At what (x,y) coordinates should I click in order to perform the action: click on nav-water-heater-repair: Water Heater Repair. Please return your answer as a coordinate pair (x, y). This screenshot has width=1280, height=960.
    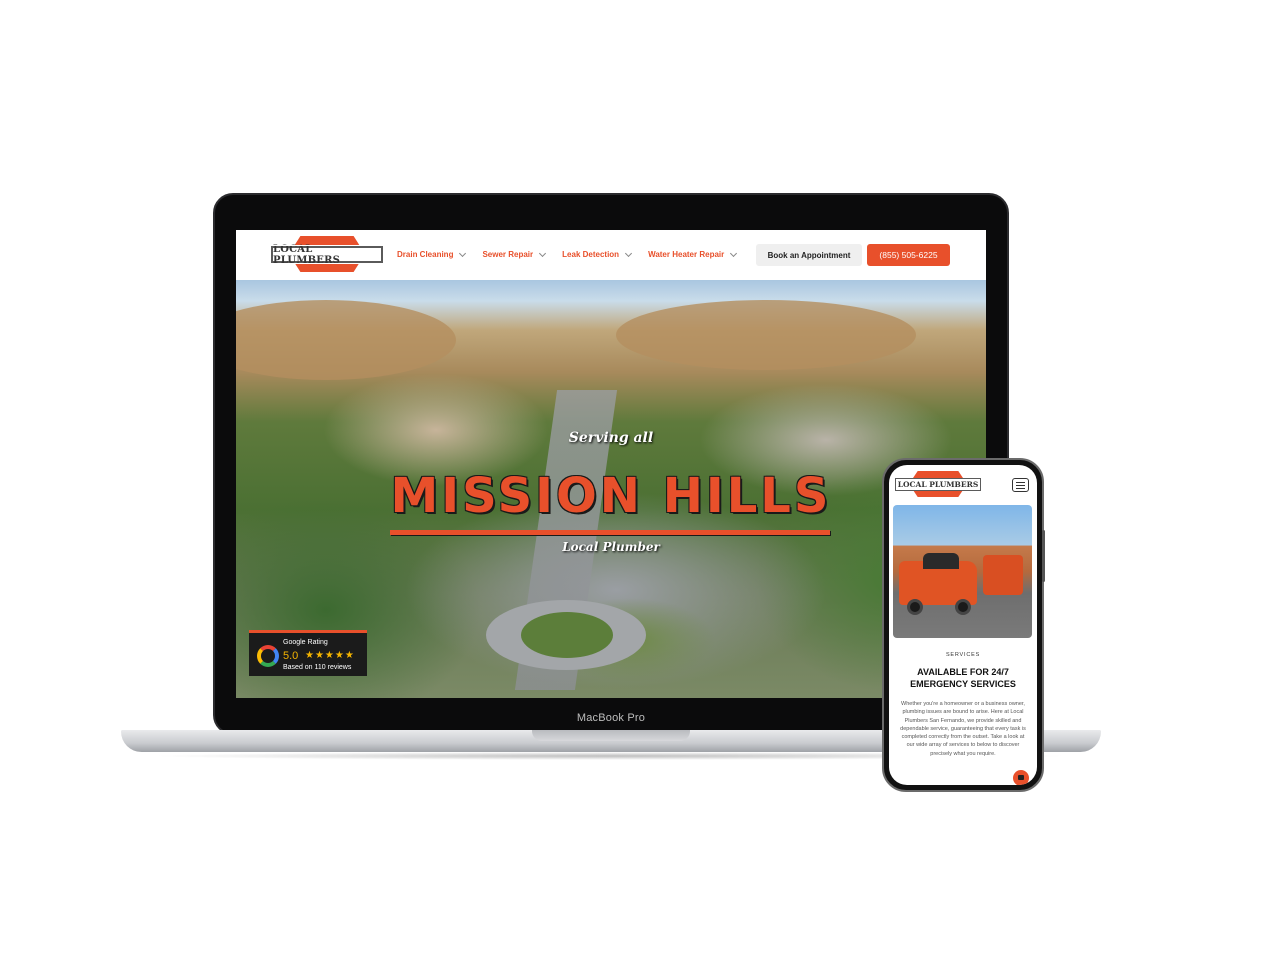
    Looking at the image, I should click on (693, 254).